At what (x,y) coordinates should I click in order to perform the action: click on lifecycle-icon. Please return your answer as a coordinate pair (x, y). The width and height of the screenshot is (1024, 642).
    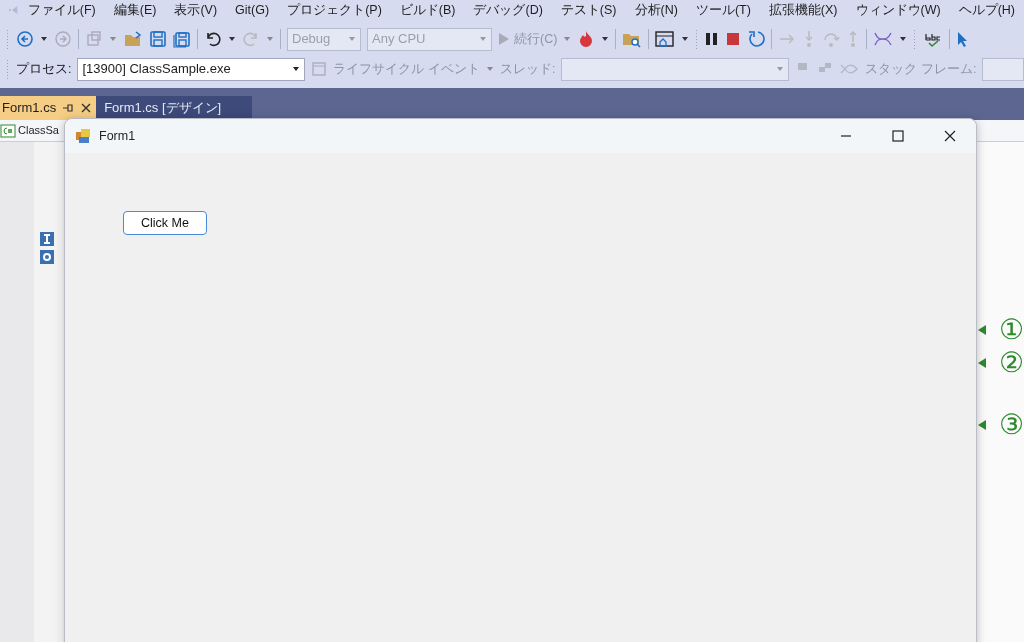
    Looking at the image, I should click on (319, 69).